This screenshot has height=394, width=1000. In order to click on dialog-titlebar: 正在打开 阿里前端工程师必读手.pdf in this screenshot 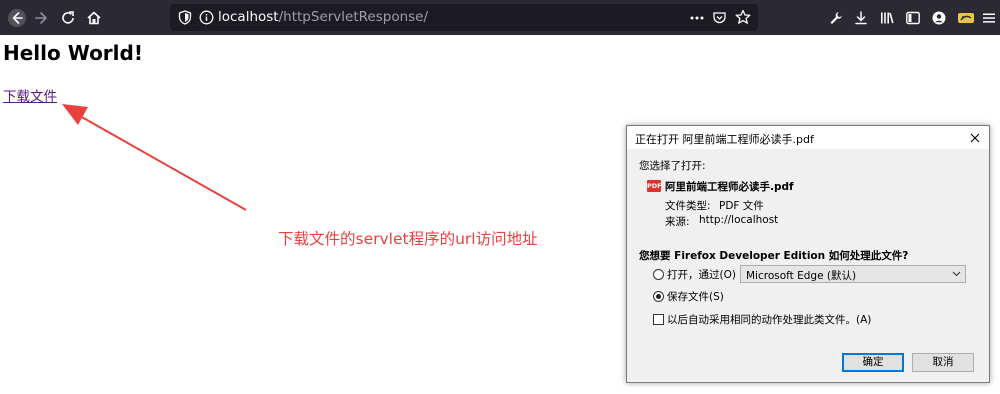, I will do `click(808, 137)`.